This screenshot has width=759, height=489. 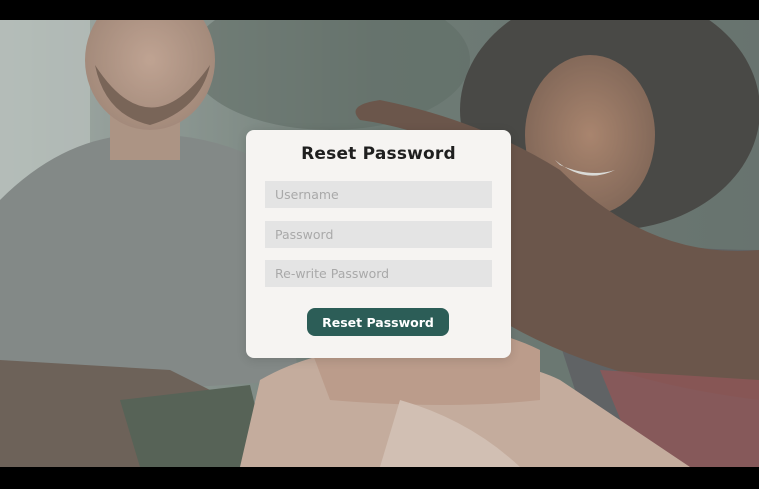 I want to click on bottom-letterbox-bar, so click(x=379, y=478).